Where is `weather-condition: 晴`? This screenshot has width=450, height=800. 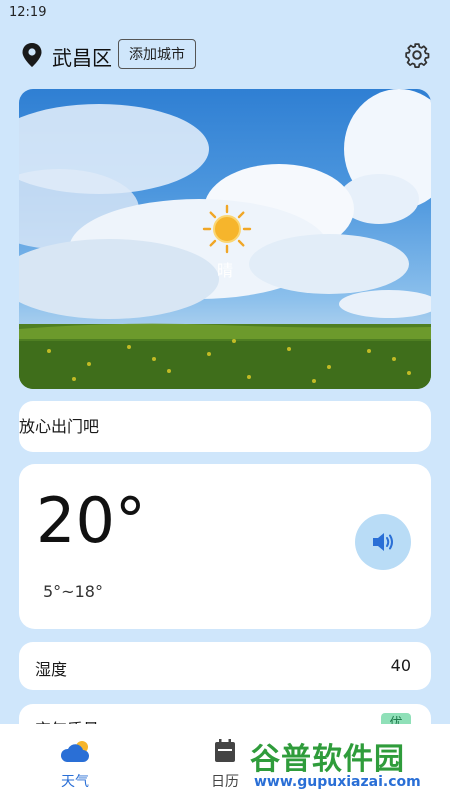 weather-condition: 晴 is located at coordinates (224, 270).